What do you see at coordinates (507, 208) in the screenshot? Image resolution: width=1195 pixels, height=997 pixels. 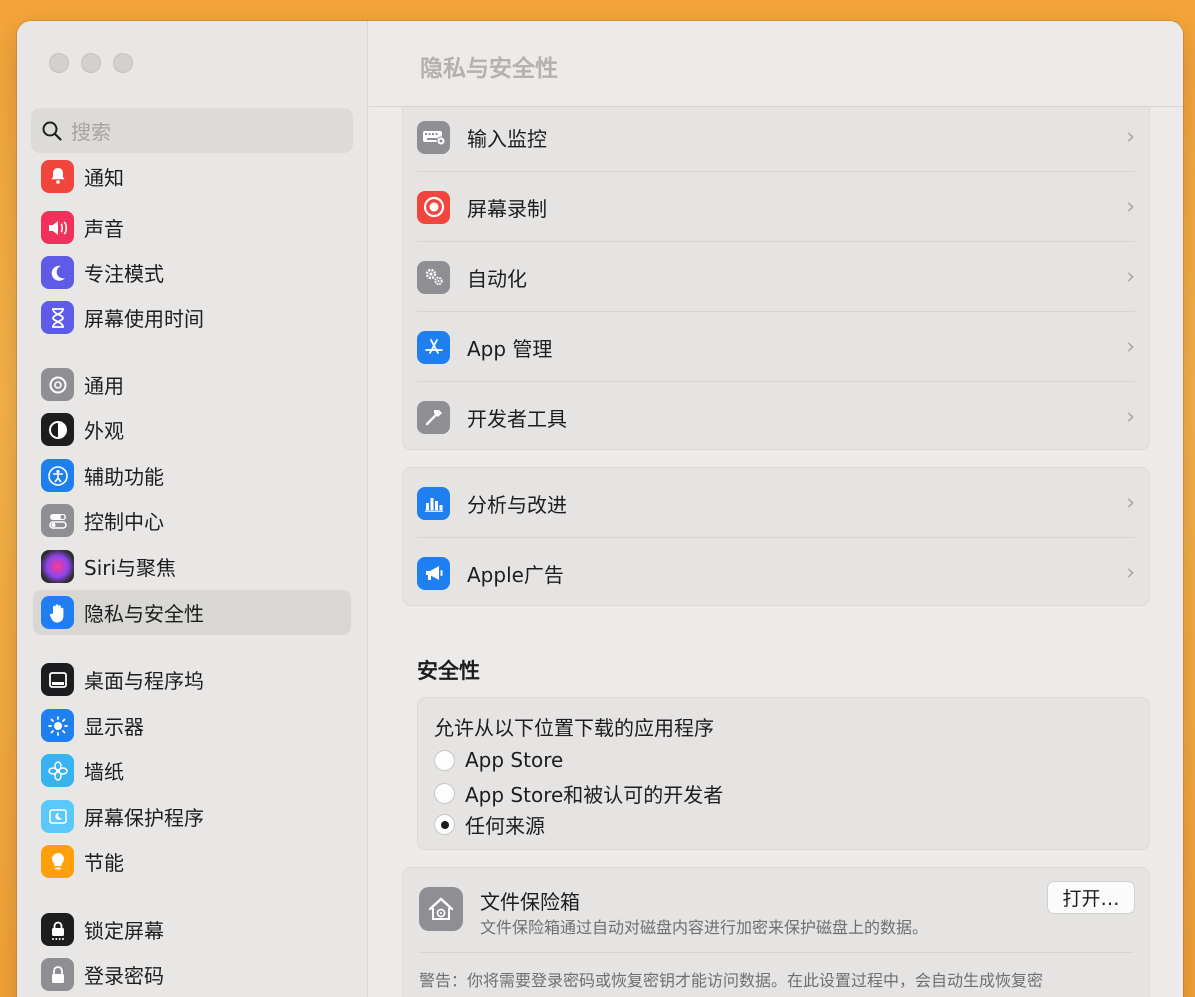 I see `row-label: 屏幕录制` at bounding box center [507, 208].